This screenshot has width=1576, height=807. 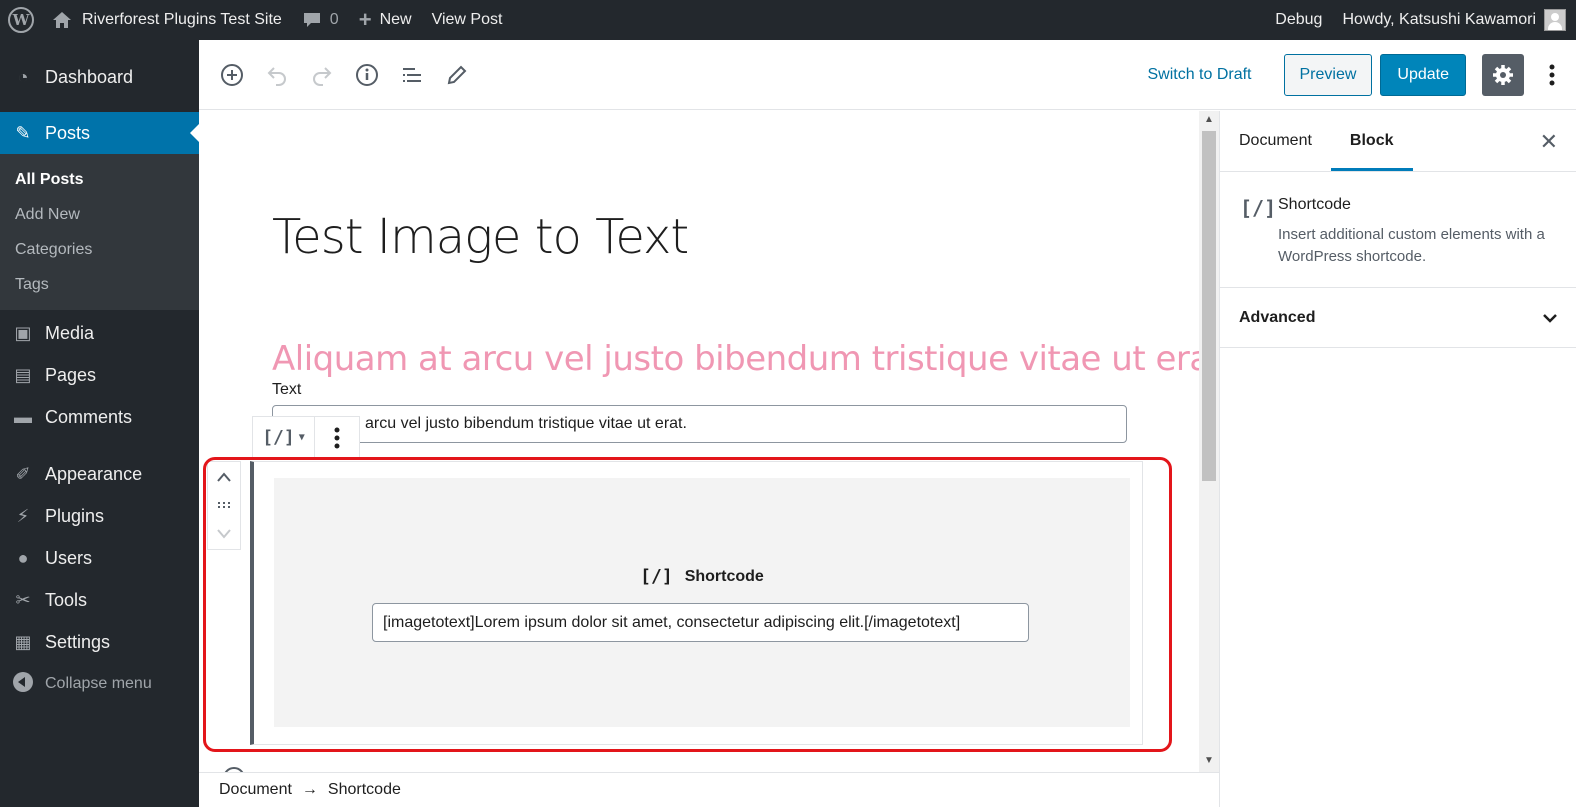 What do you see at coordinates (1277, 317) in the screenshot?
I see `advanced-label: Advanced` at bounding box center [1277, 317].